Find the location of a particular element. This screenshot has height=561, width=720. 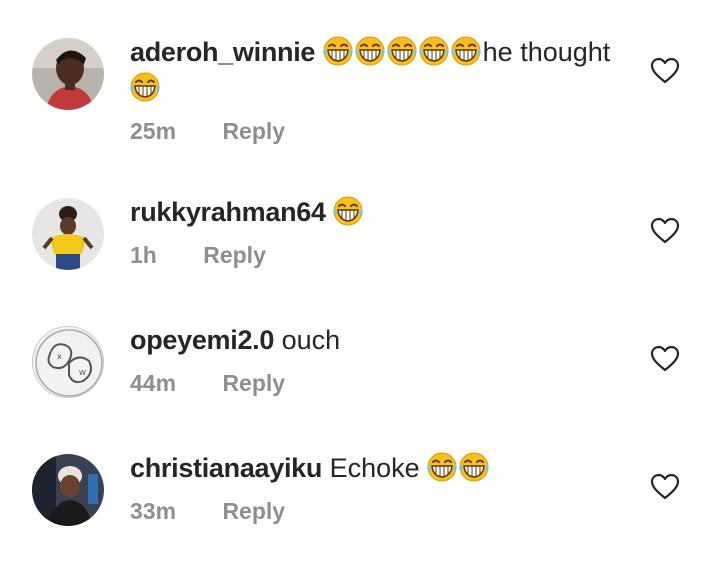

comment-text: christianaayiku Echoke is located at coordinates (382, 468).